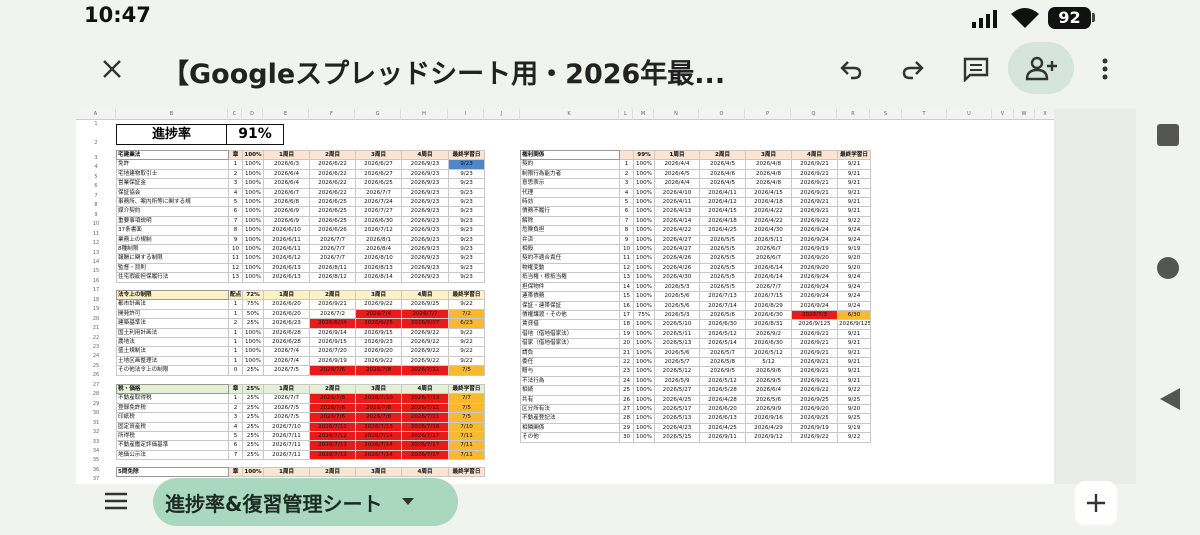  Describe the element at coordinates (96, 253) in the screenshot. I see `row-header-13: 13` at that location.